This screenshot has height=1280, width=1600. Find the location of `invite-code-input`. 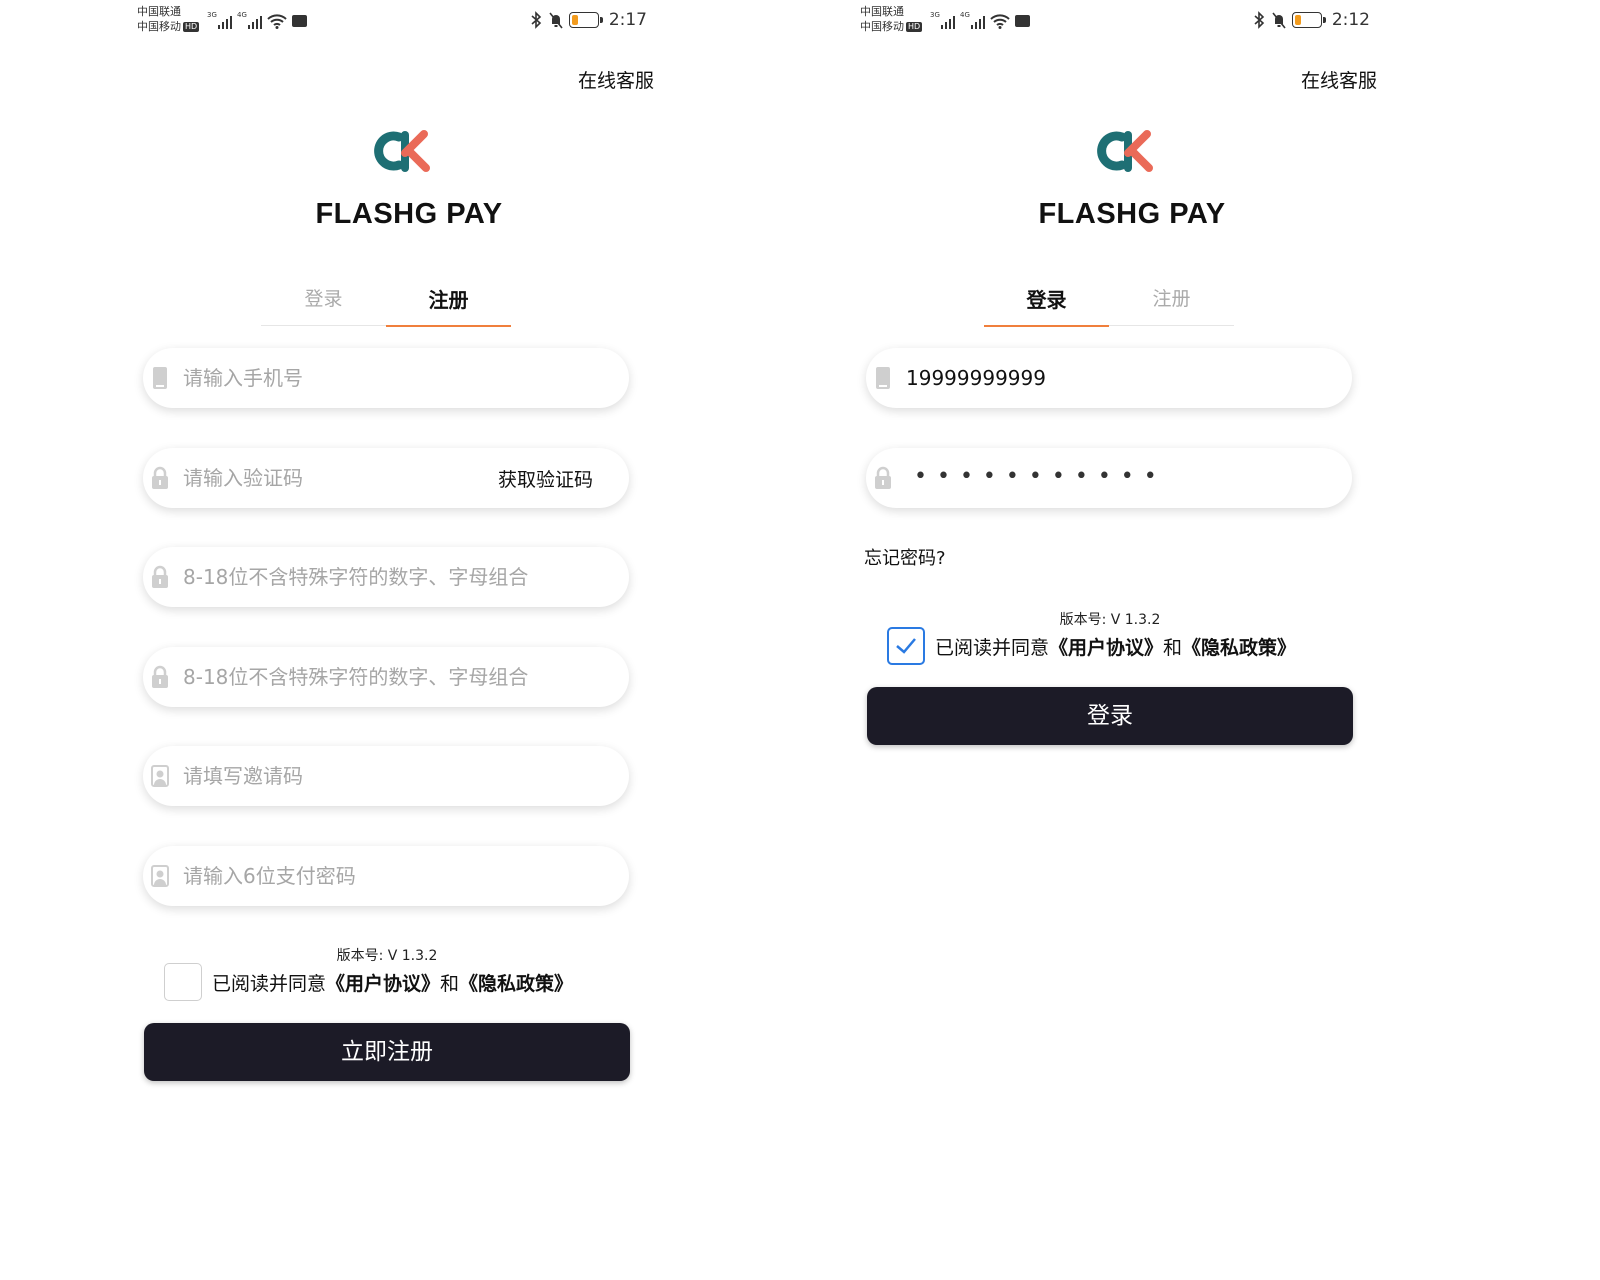

invite-code-input is located at coordinates (333, 776).